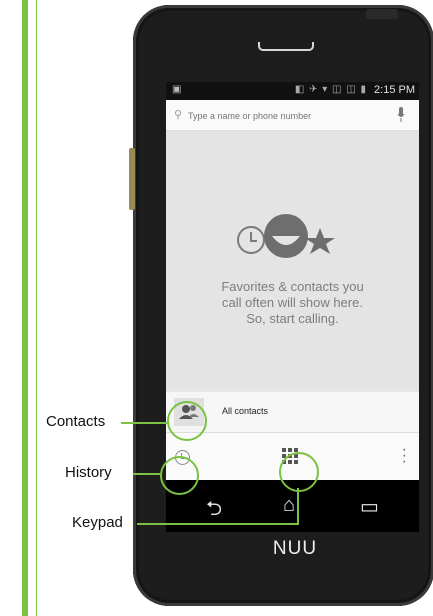 The width and height of the screenshot is (433, 616). Describe the element at coordinates (295, 548) in the screenshot. I see `brand-logo: NUU` at that location.